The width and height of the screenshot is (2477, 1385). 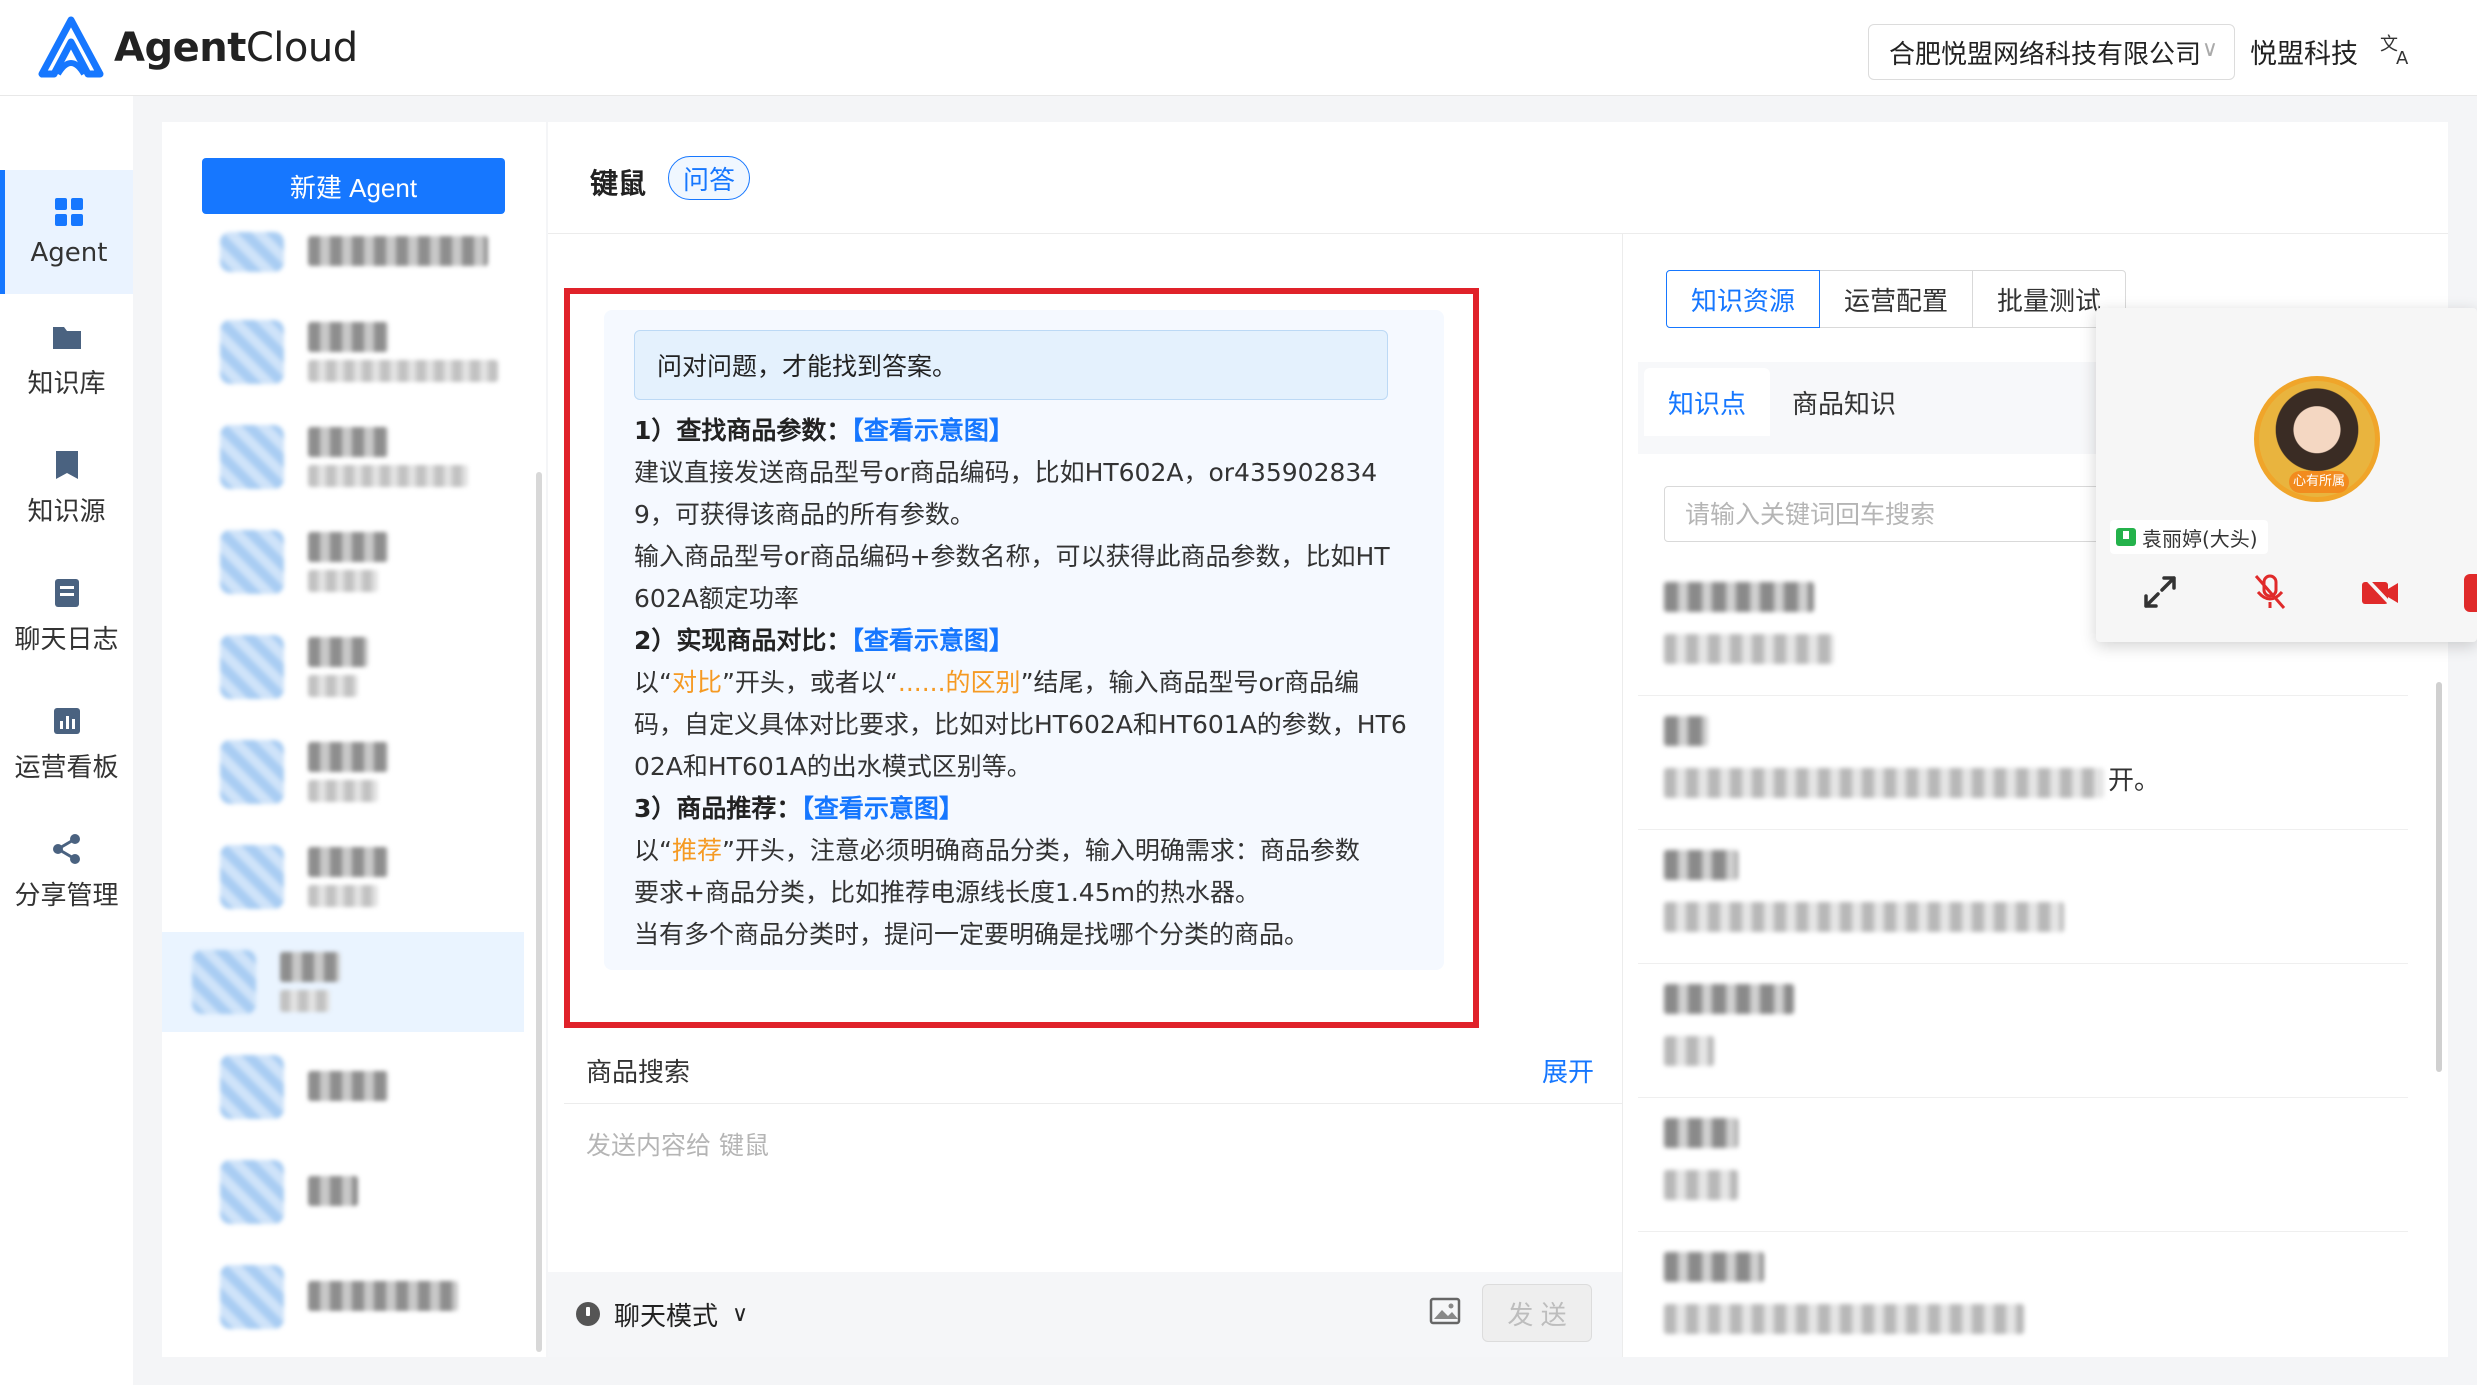 What do you see at coordinates (66, 767) in the screenshot?
I see `nav-label: 运营看板` at bounding box center [66, 767].